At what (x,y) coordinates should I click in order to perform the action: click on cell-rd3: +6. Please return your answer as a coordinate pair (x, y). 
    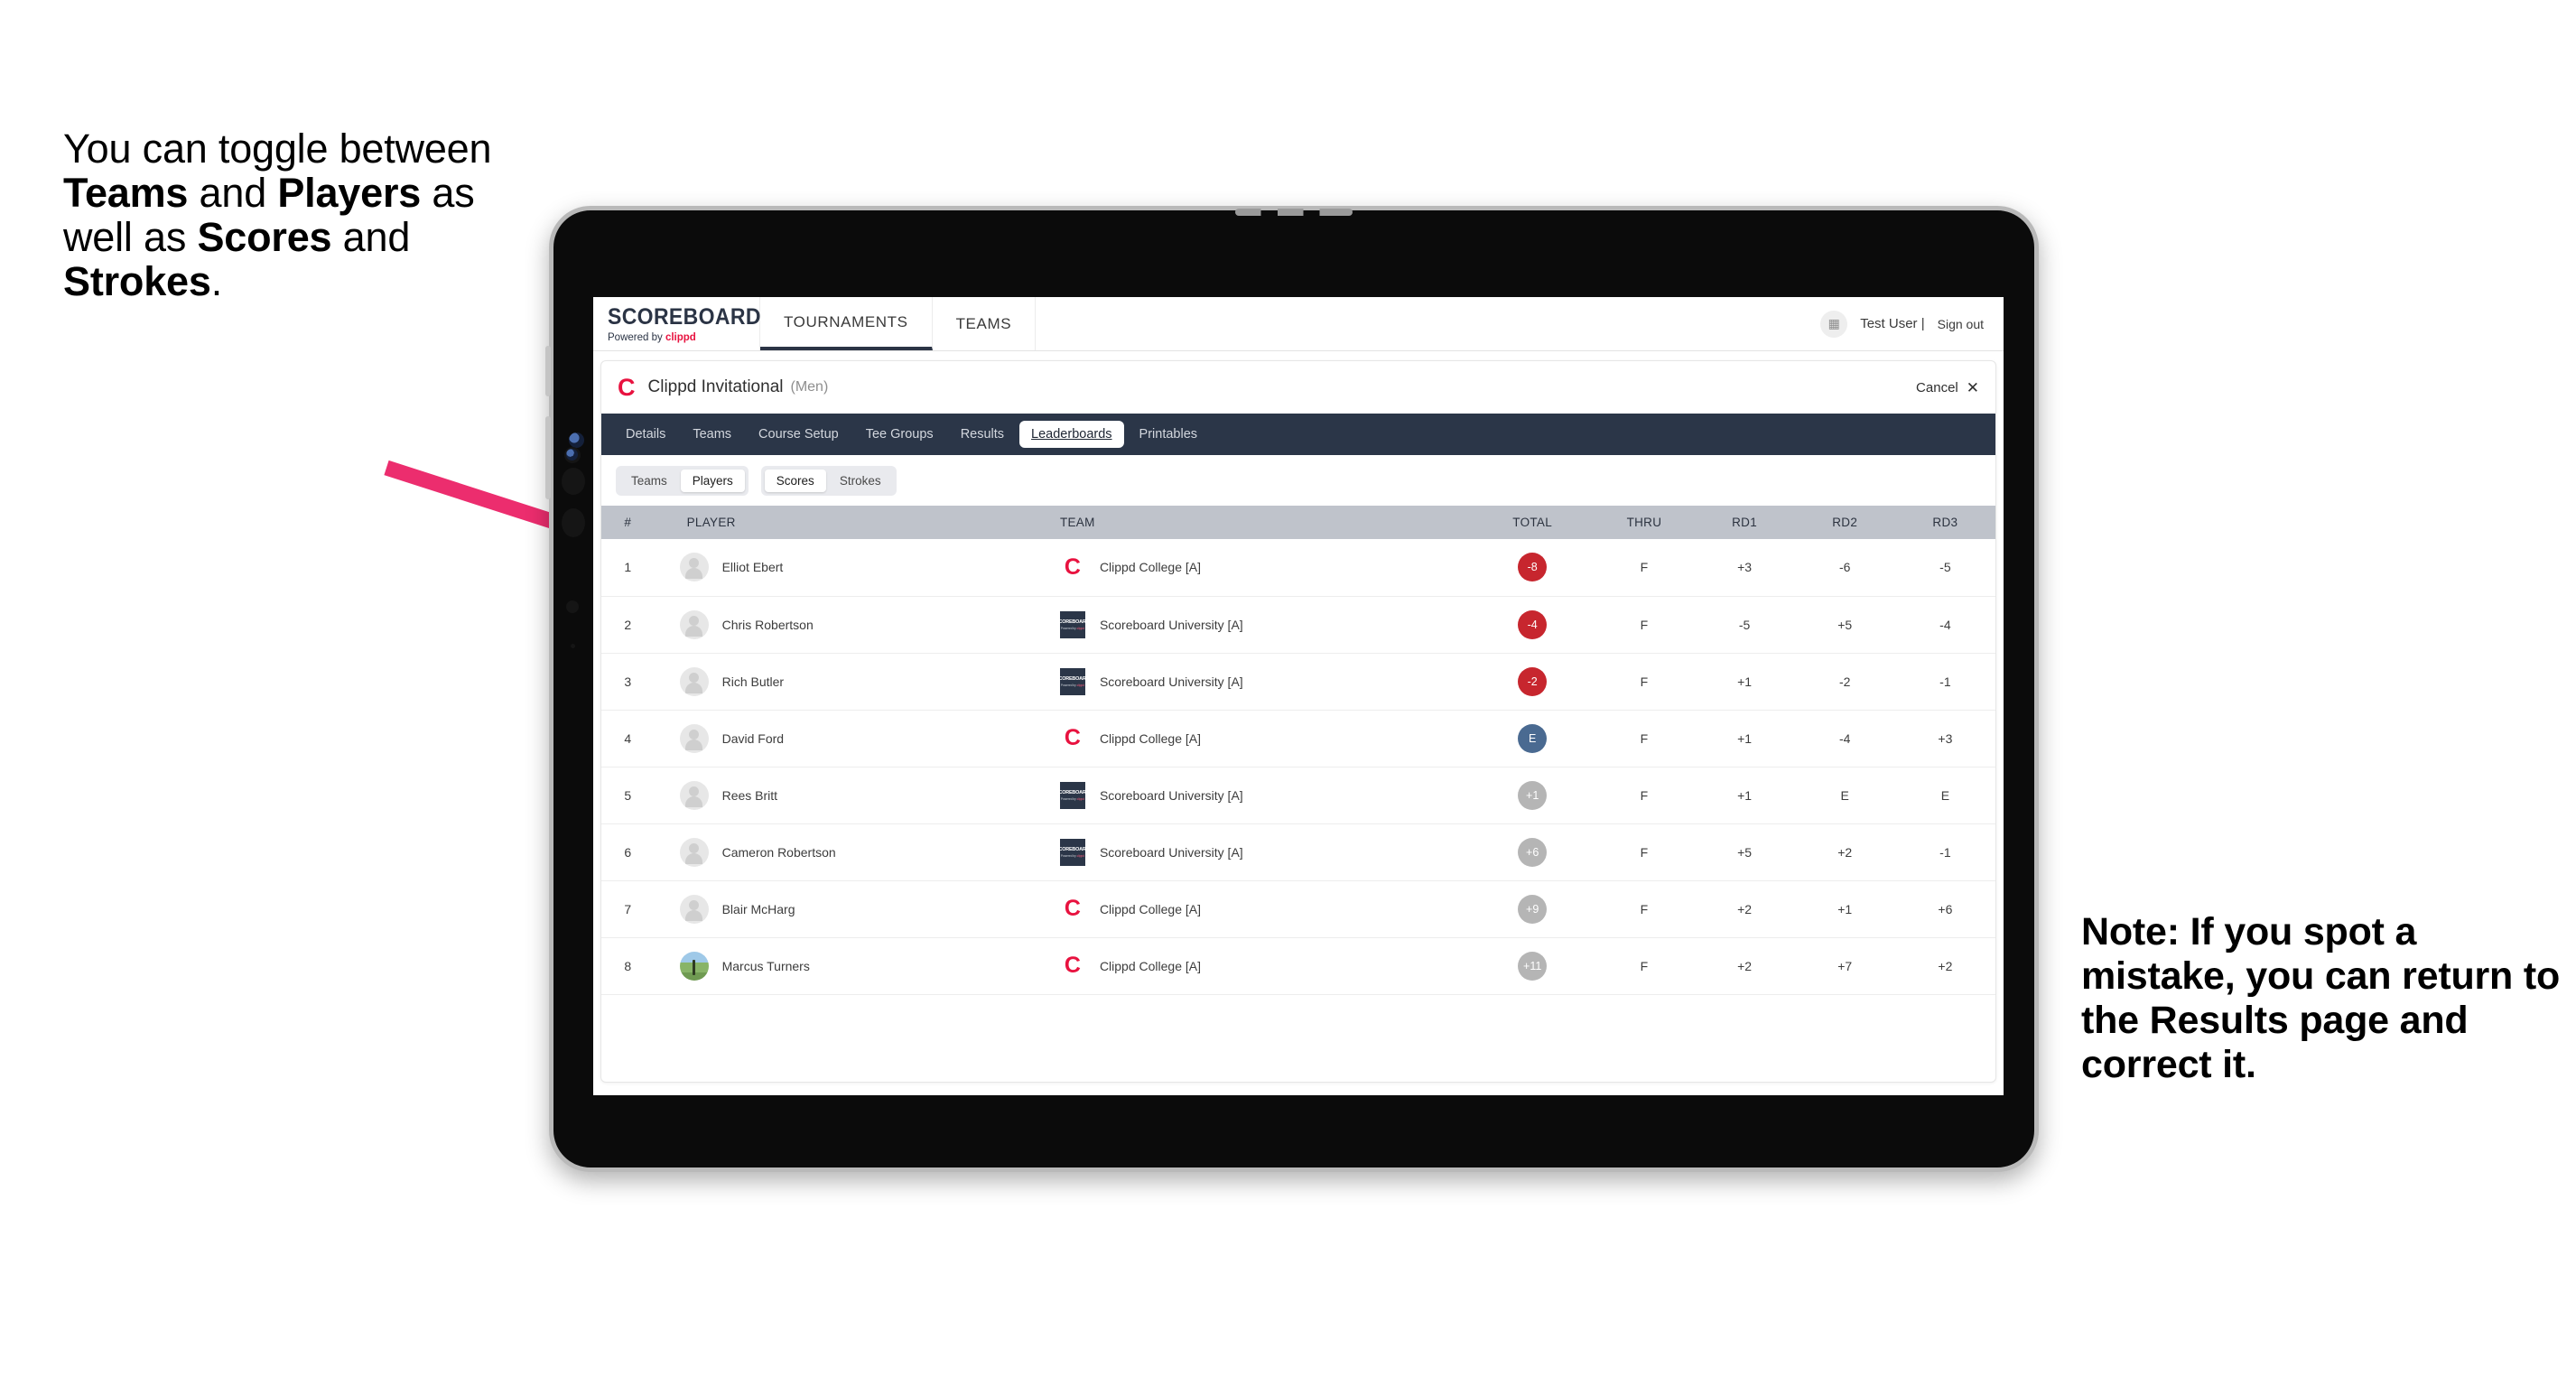
    Looking at the image, I should click on (1944, 909).